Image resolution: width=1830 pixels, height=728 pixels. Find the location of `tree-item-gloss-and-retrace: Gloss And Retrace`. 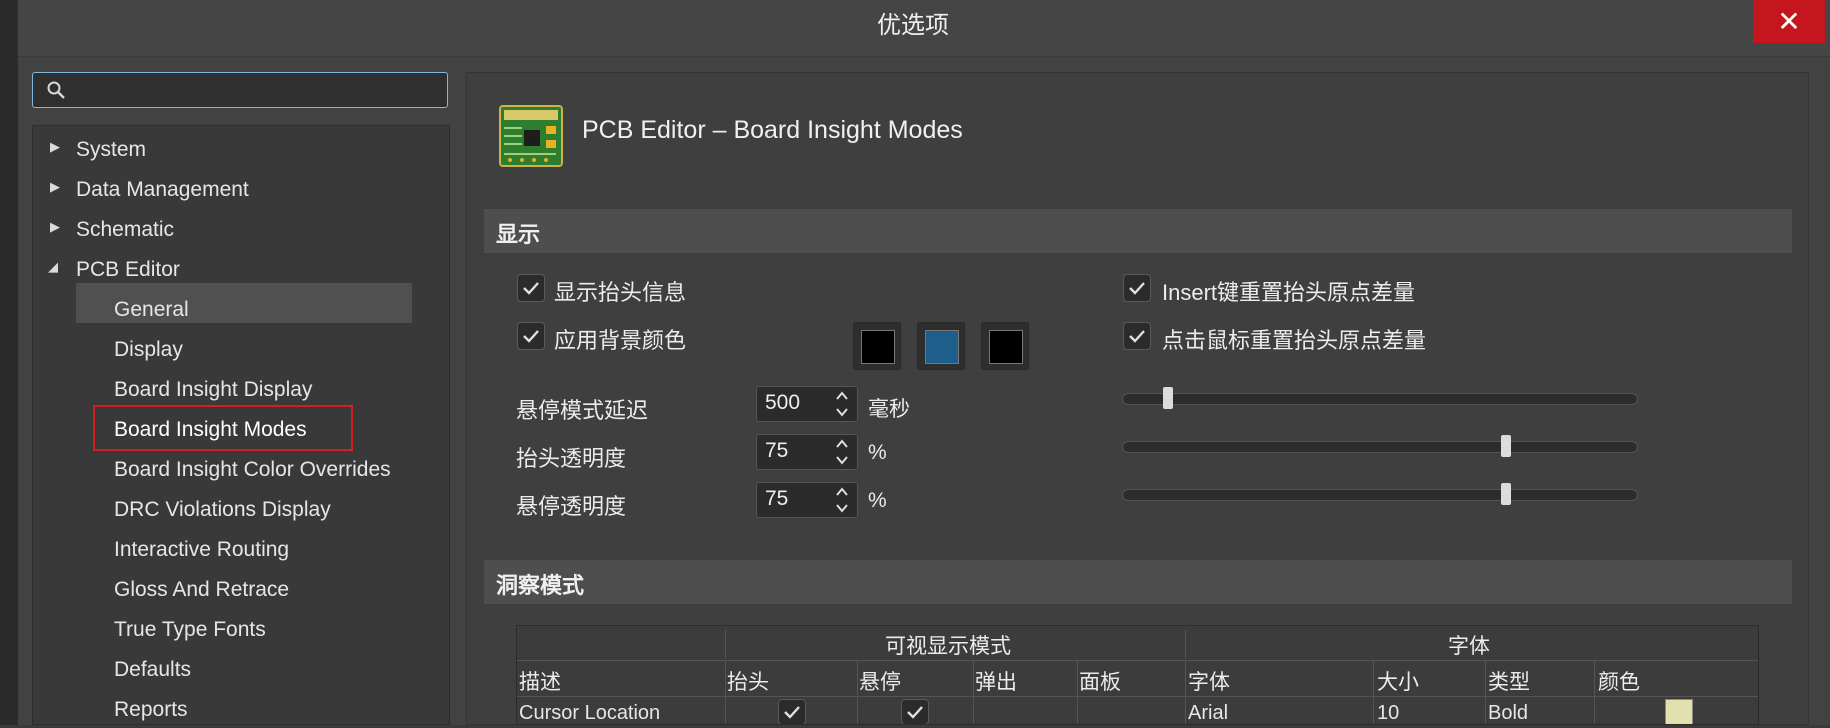

tree-item-gloss-and-retrace: Gloss And Retrace is located at coordinates (201, 590).